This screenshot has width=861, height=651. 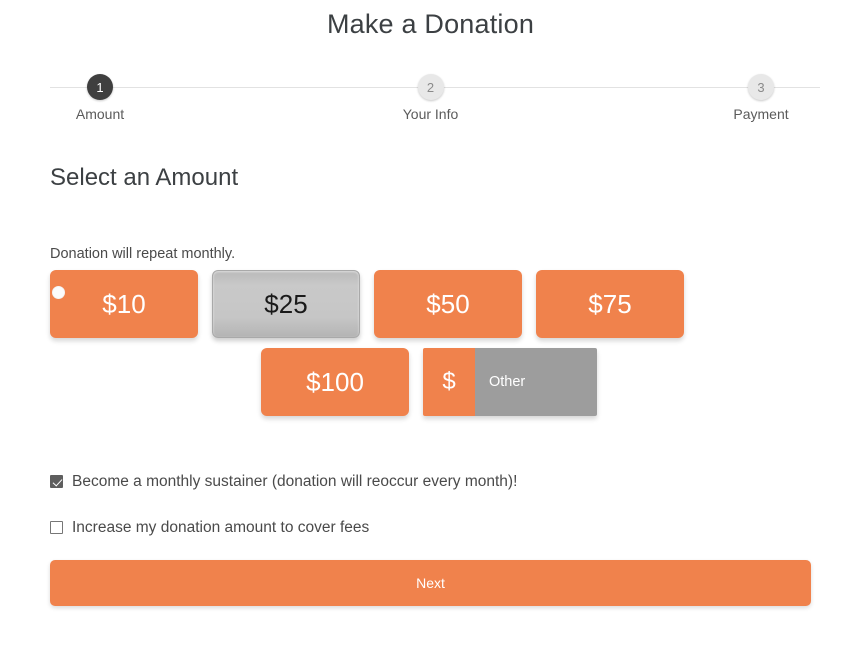 I want to click on progress-stepper: 1 Amount 2 Your Info 3 Payment, so click(x=430, y=99).